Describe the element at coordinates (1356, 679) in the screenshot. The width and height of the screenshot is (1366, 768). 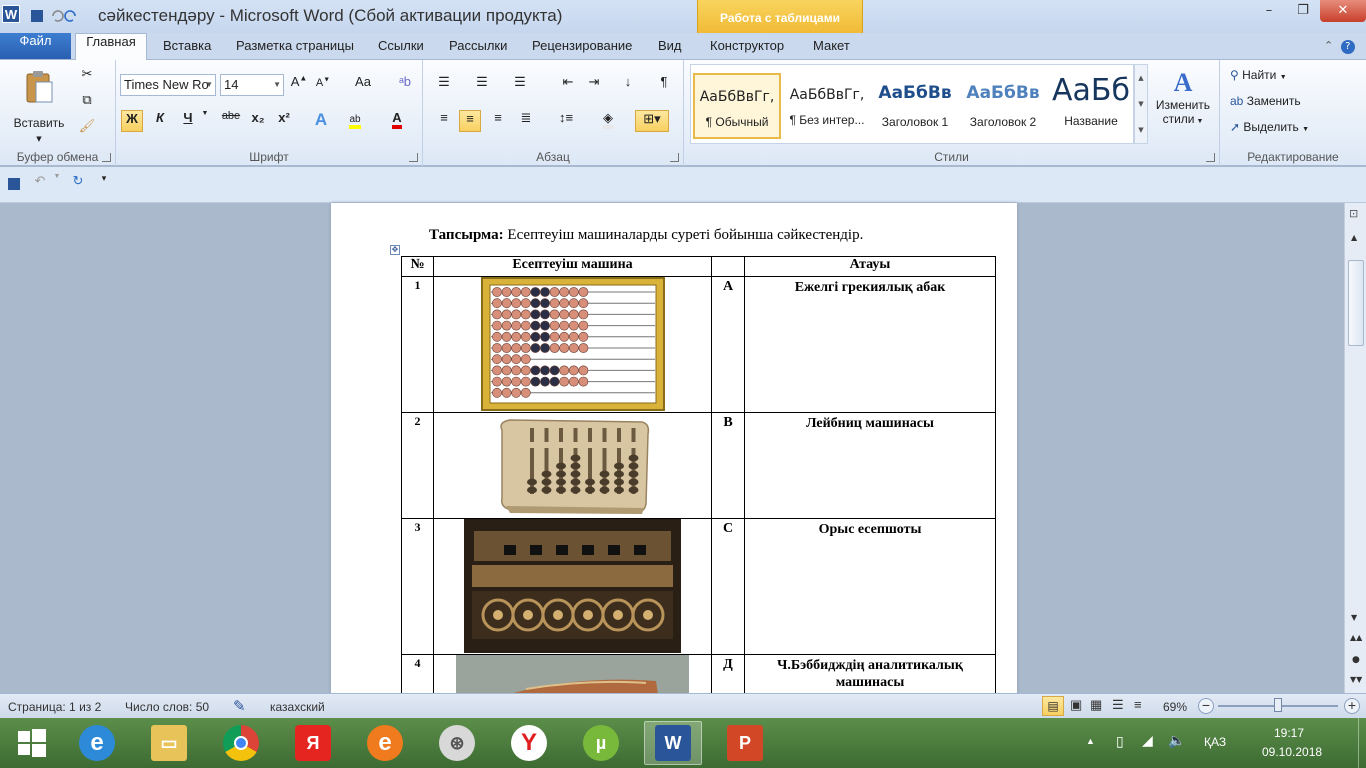
I see `next-page-icon: ▼▼` at that location.